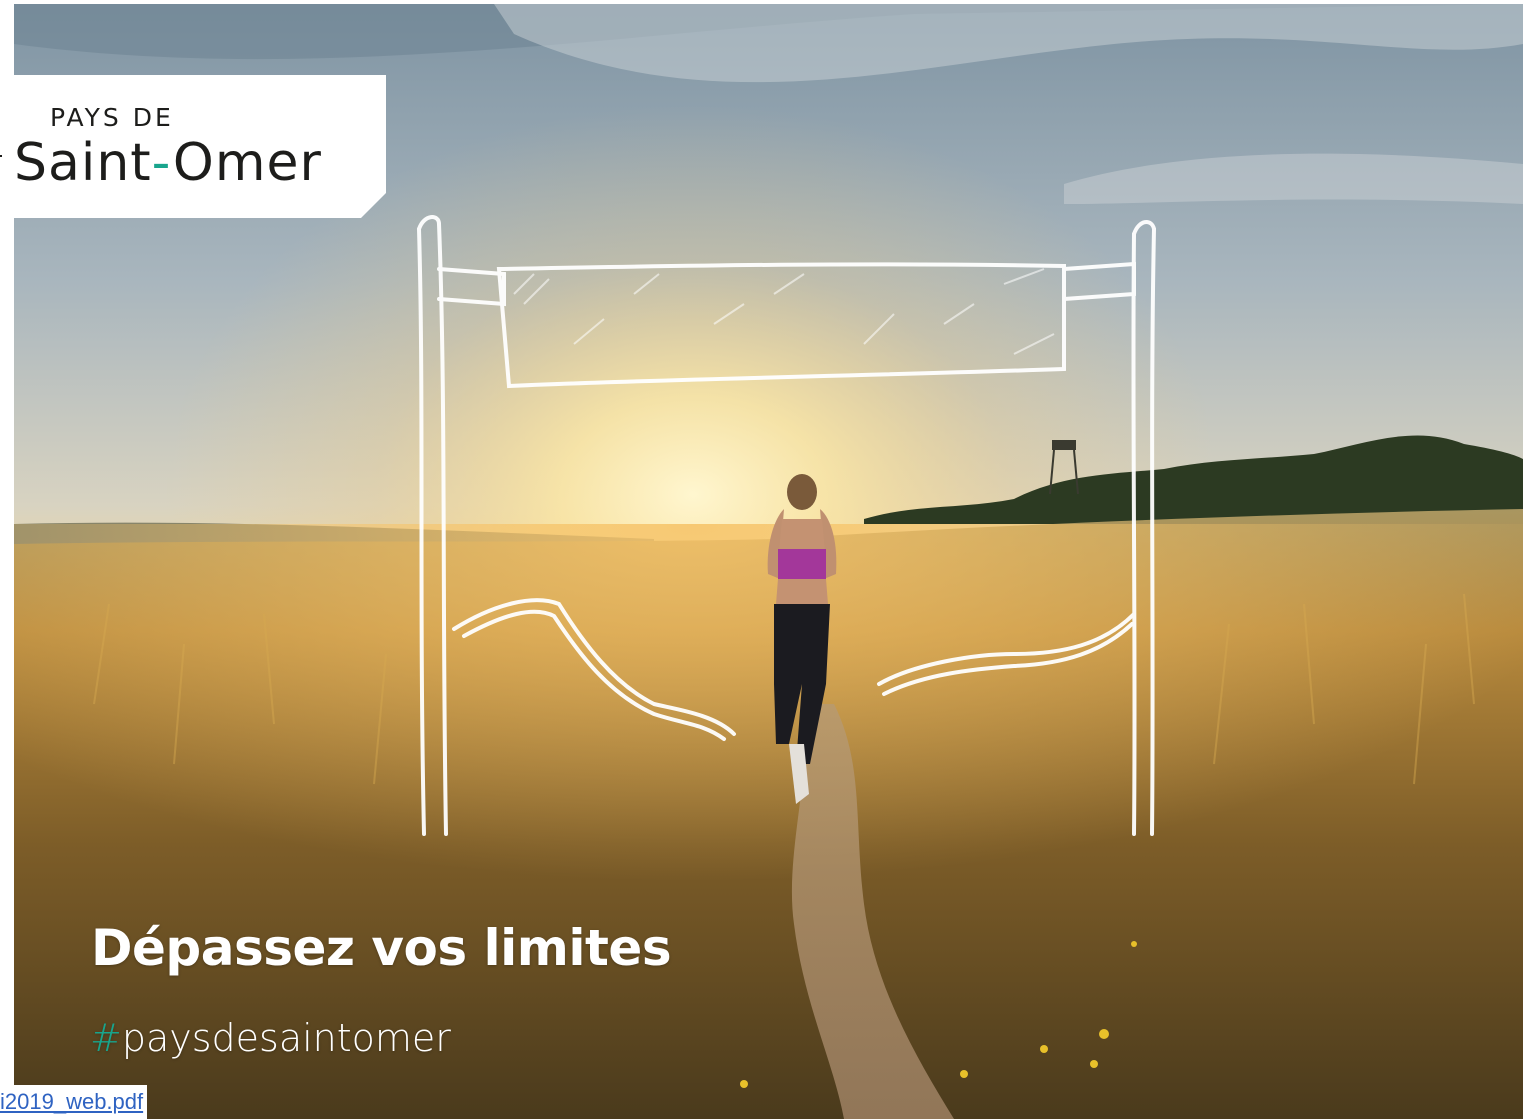  I want to click on logo: PAYS DE Saint-Omer, so click(200, 146).